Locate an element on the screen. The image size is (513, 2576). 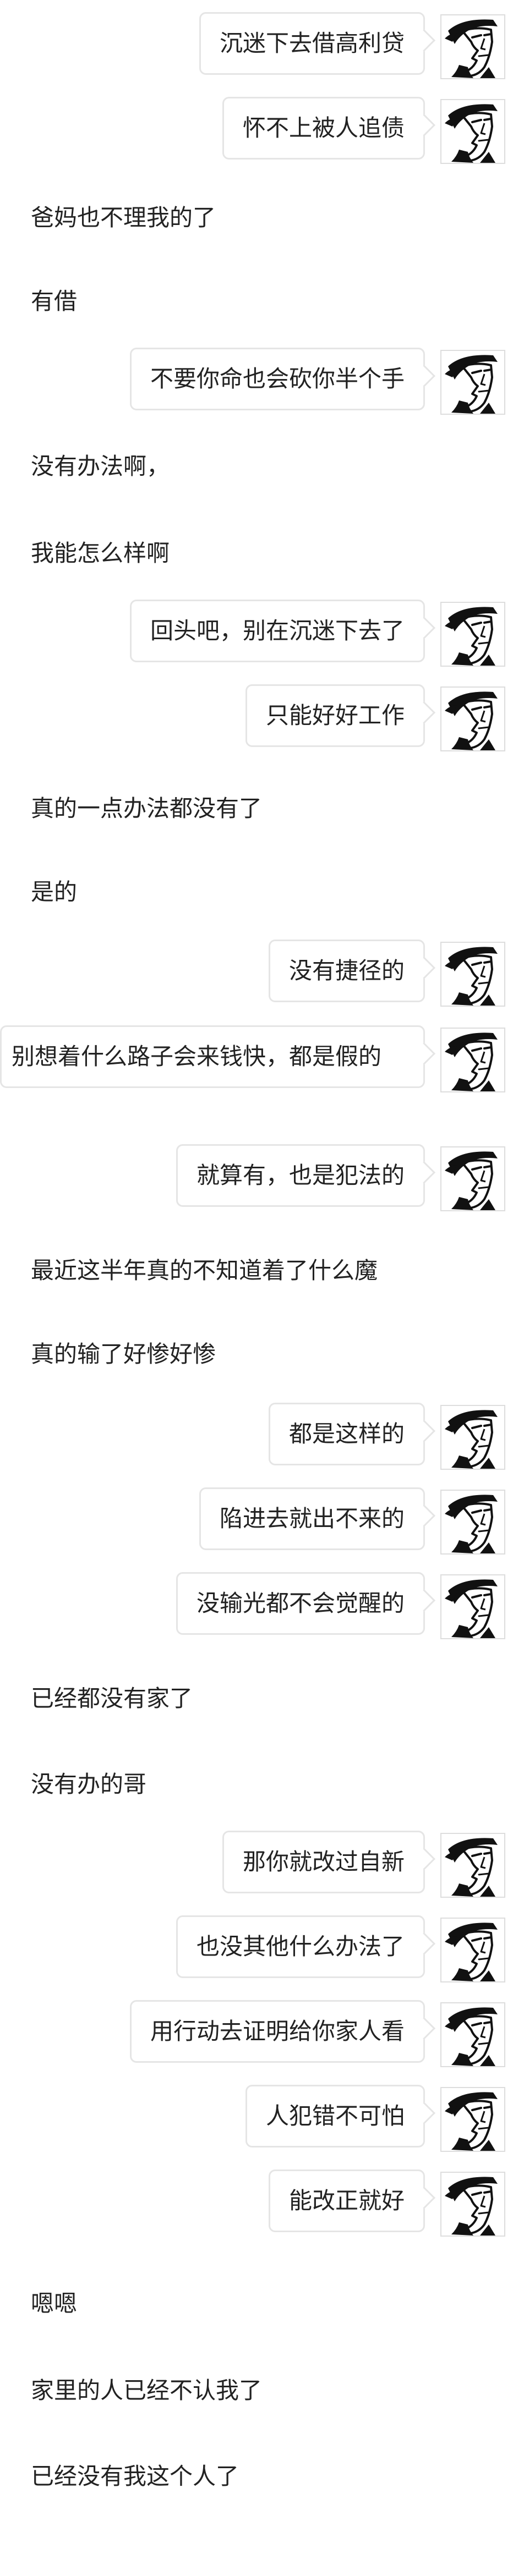
message-text: 真的一点办法都没有了 is located at coordinates (146, 808).